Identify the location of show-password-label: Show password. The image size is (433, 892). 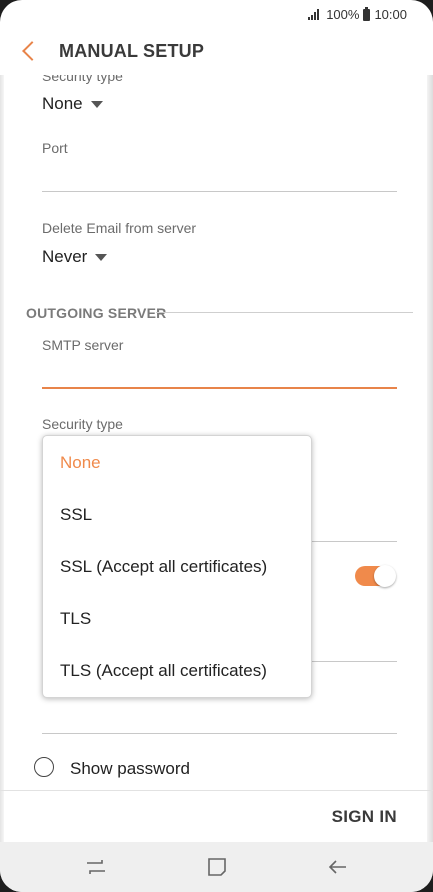
(130, 769).